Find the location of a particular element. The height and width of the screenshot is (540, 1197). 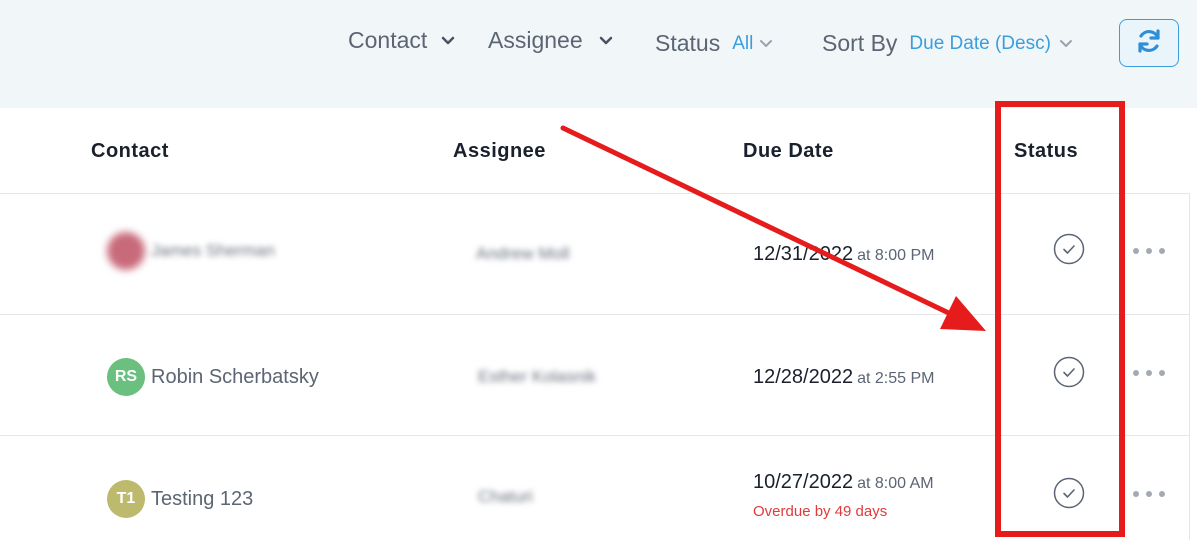

avatar: RS is located at coordinates (126, 377).